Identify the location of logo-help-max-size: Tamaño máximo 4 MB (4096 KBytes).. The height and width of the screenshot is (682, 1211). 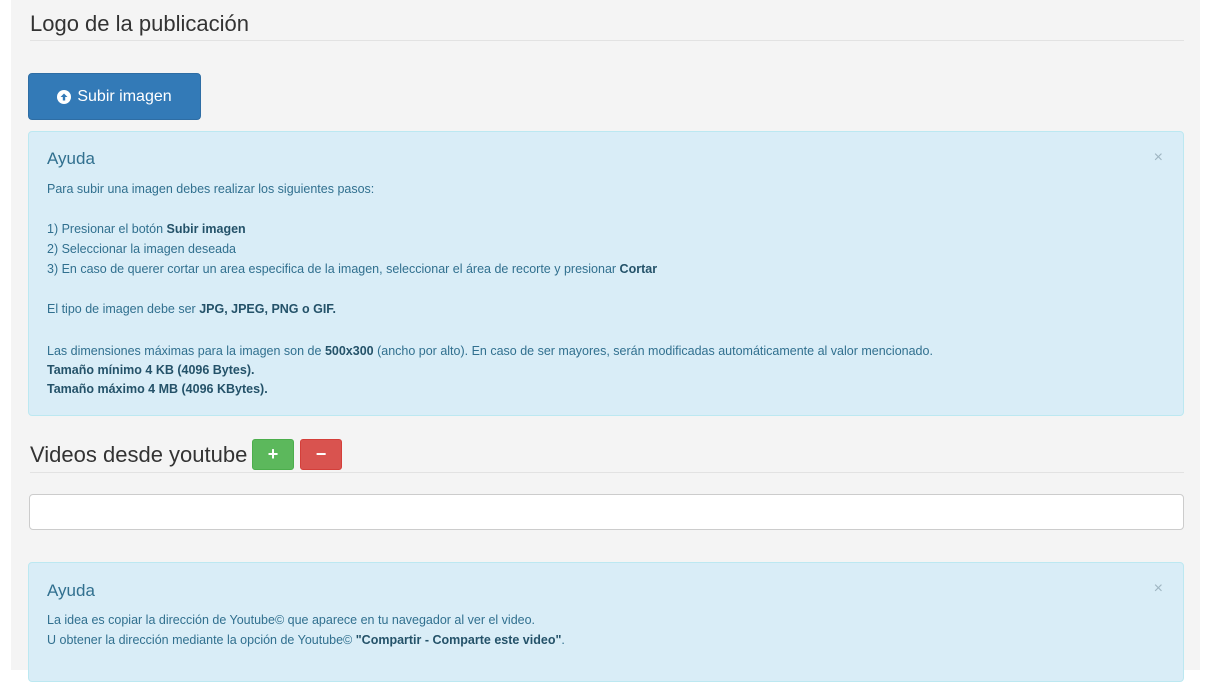
(157, 389).